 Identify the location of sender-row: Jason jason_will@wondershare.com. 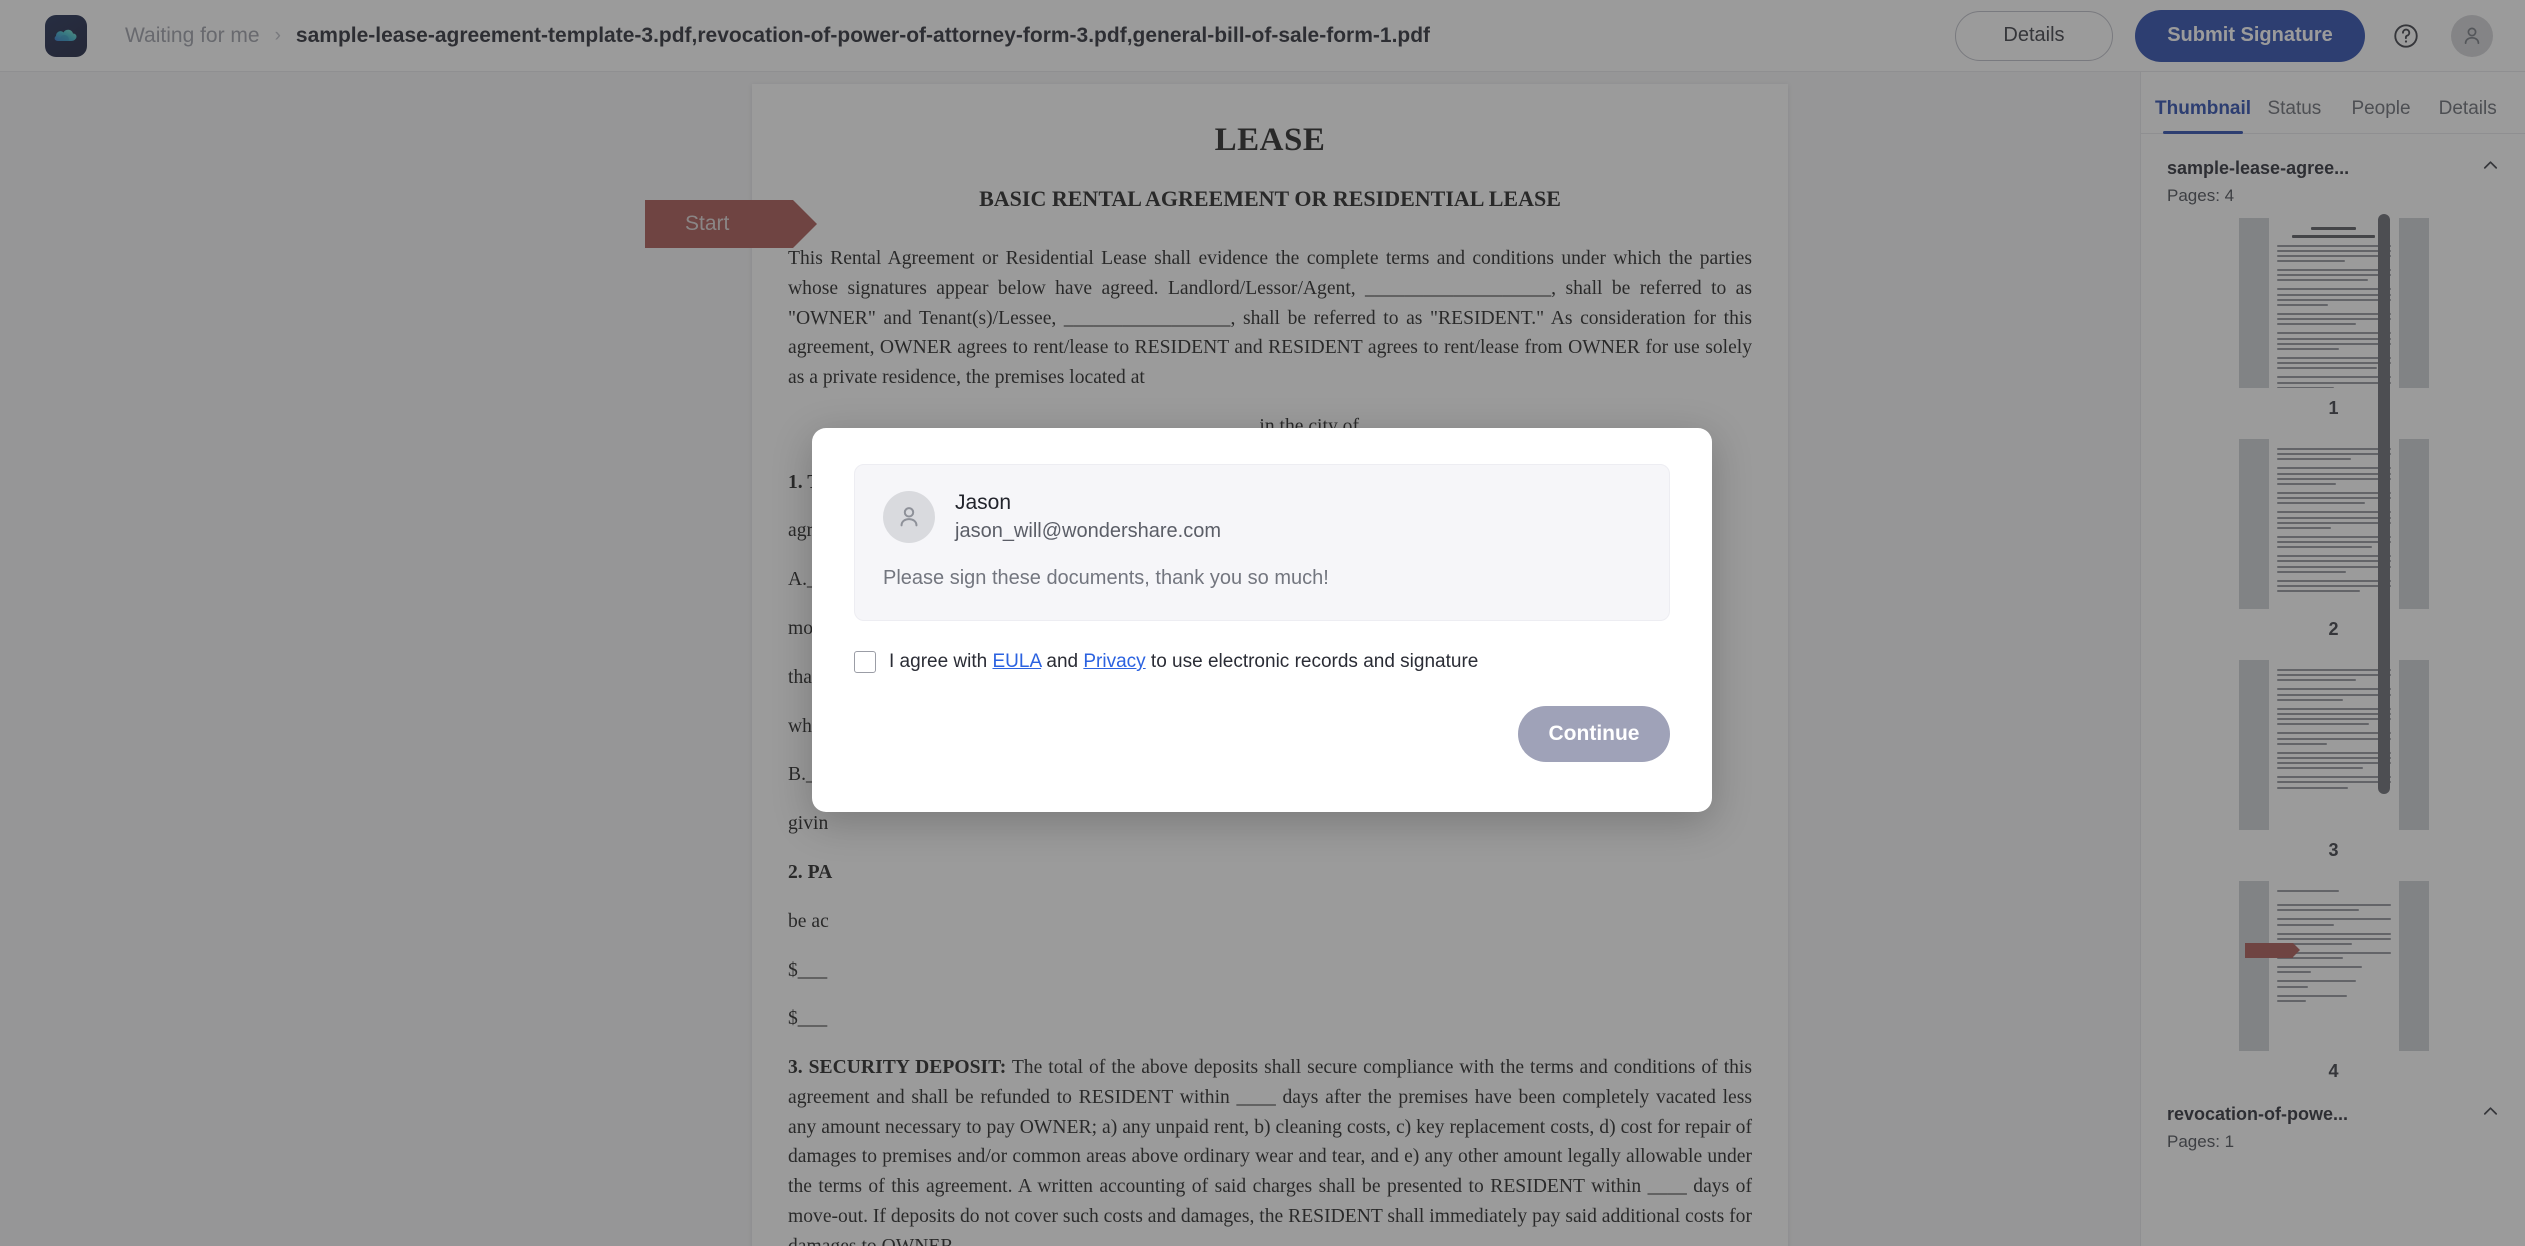
(1262, 517).